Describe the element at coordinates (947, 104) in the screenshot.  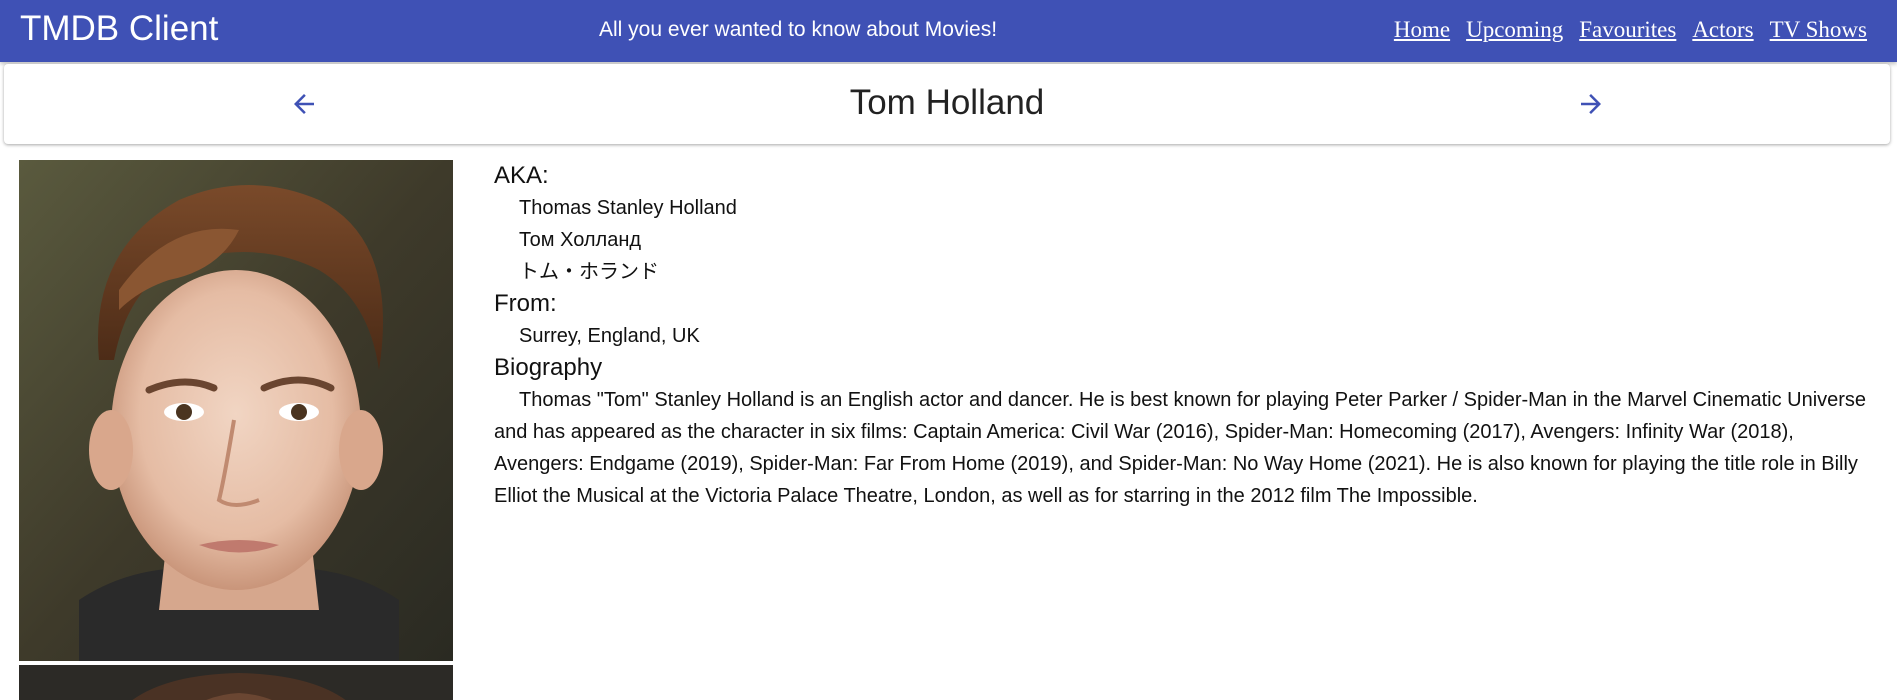
I see `person-header-card: Tom Holland` at that location.